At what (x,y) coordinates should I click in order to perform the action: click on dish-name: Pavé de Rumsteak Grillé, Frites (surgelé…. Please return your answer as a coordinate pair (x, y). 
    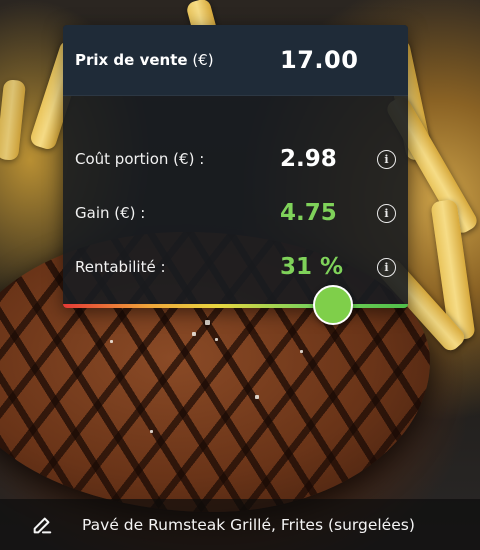
    Looking at the image, I should click on (248, 524).